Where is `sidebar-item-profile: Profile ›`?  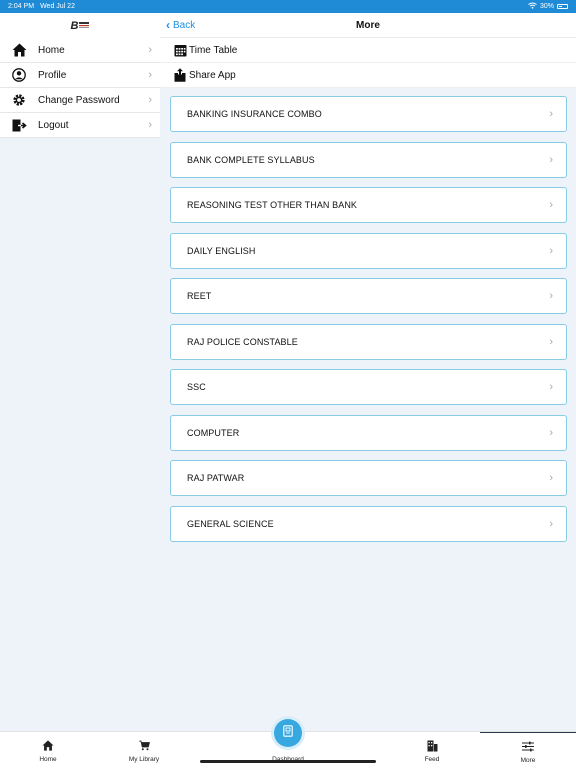
sidebar-item-profile: Profile › is located at coordinates (80, 75).